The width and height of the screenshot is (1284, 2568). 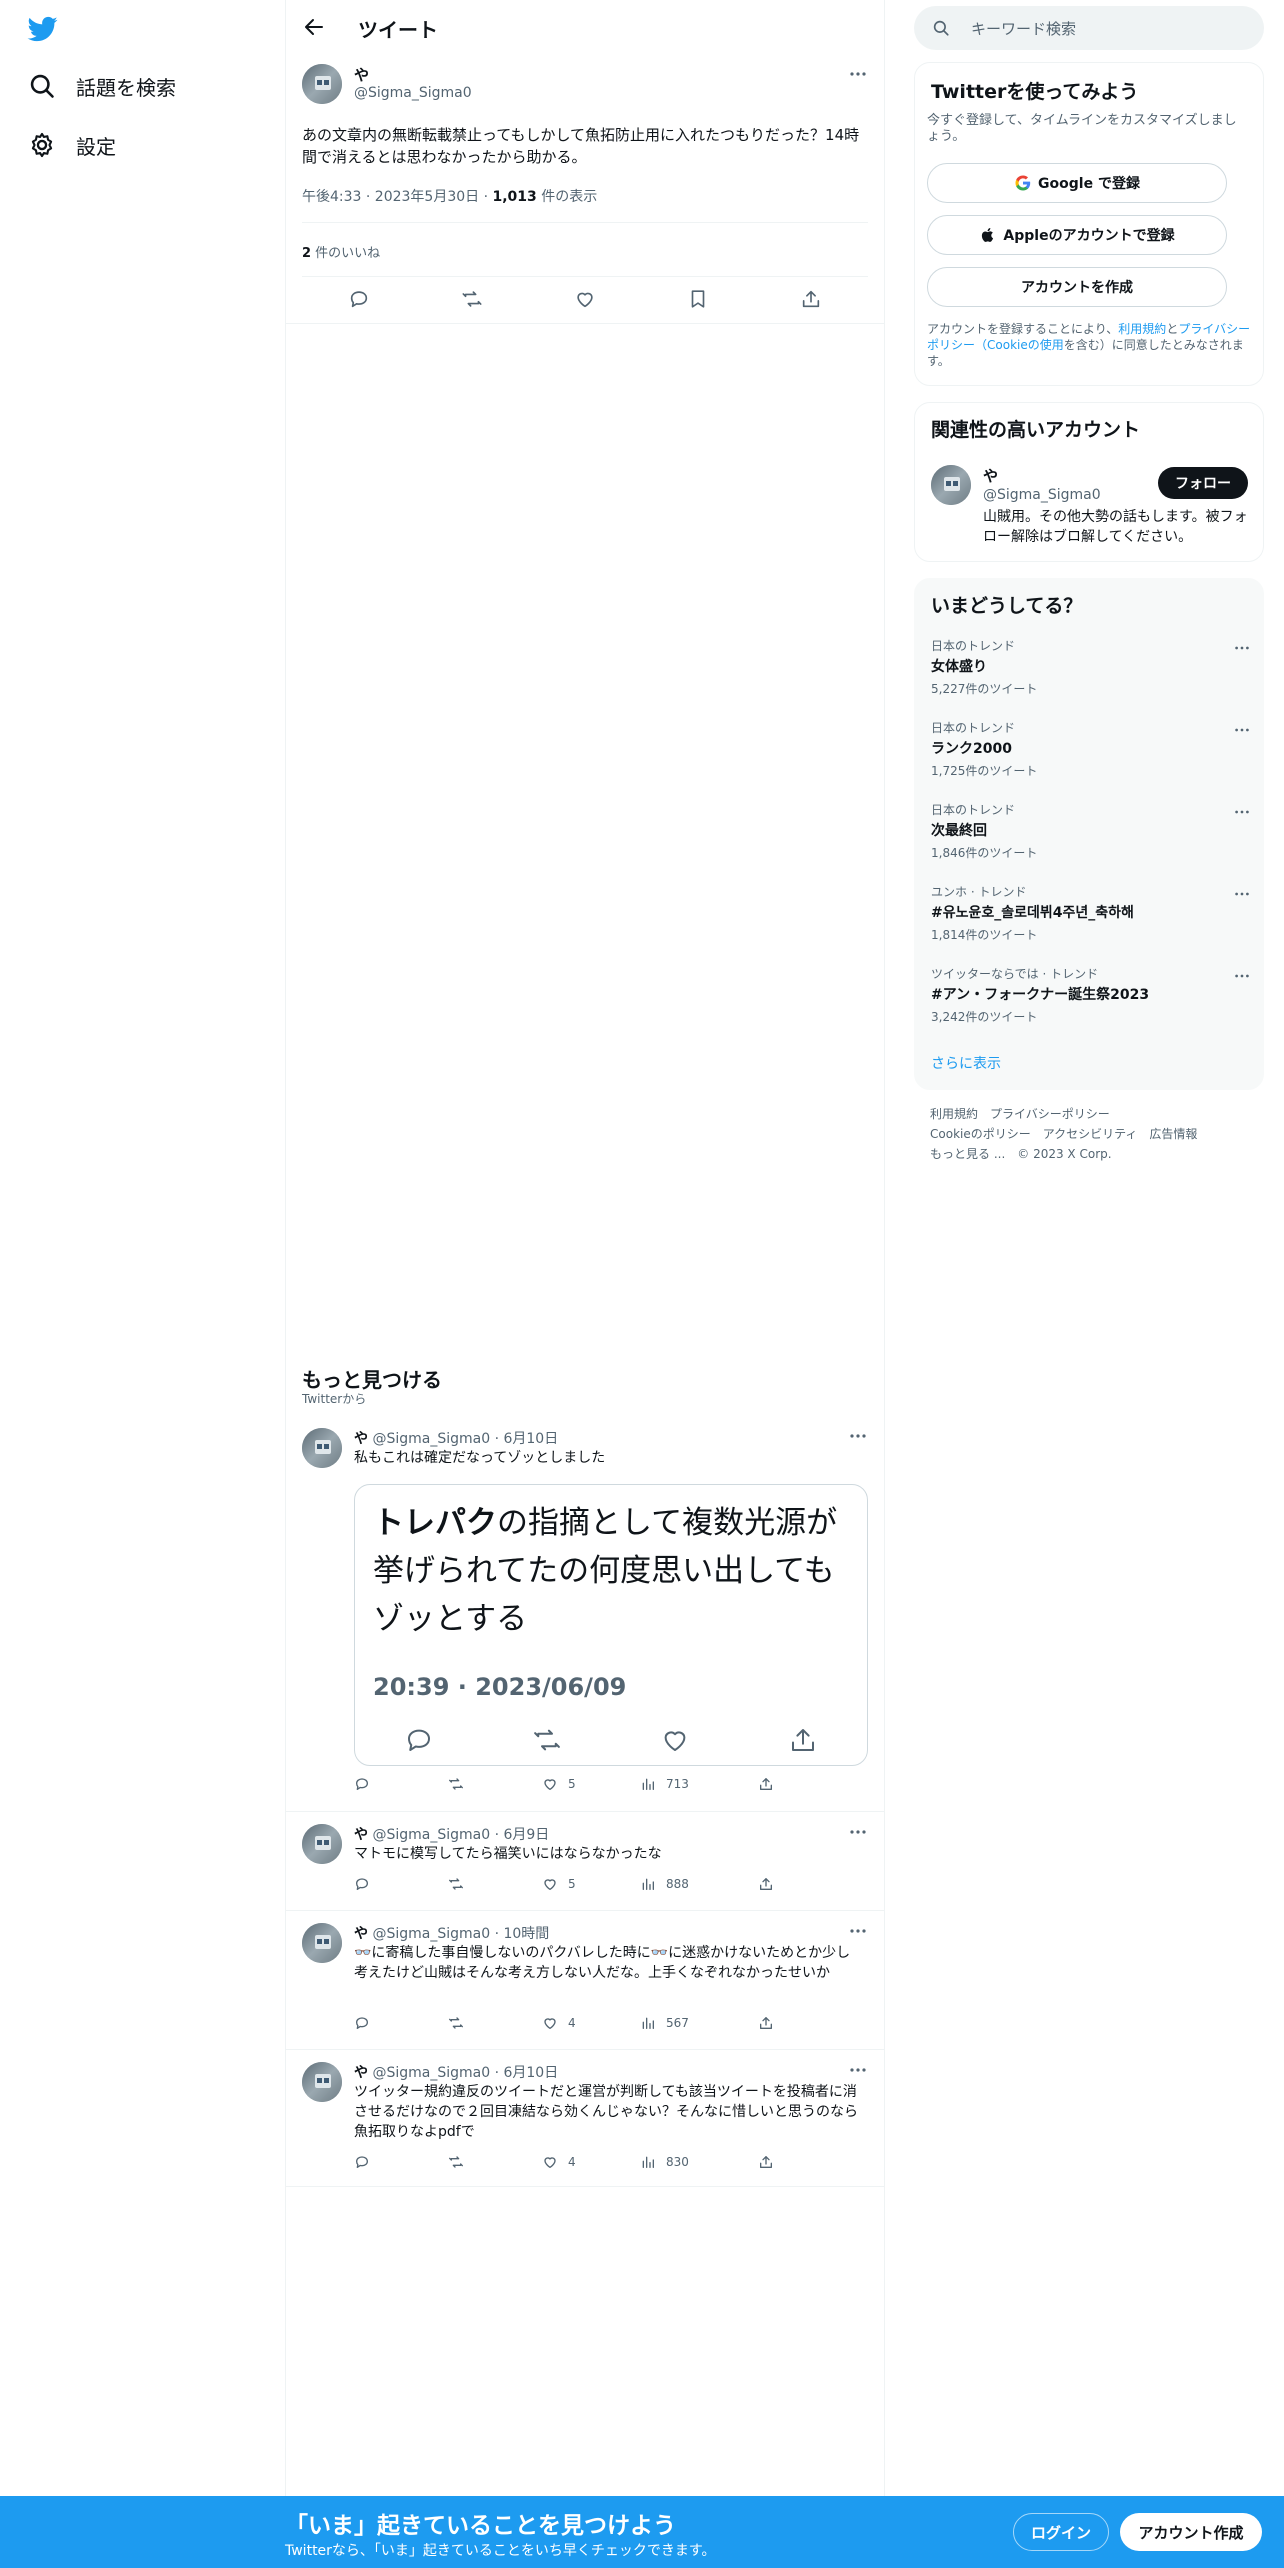 I want to click on search-input: キーワード検索, so click(x=1089, y=28).